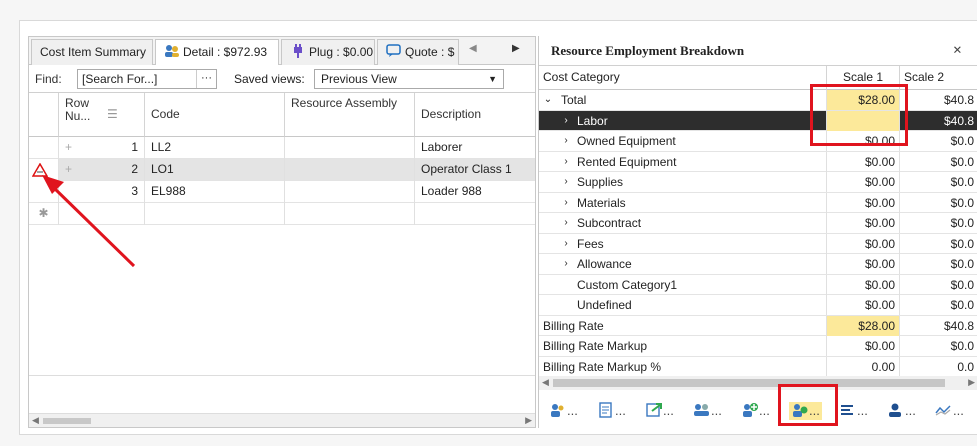 Image resolution: width=977 pixels, height=446 pixels. Describe the element at coordinates (350, 115) in the screenshot. I see `column-header-resource-assembly: Resource Assembly` at that location.